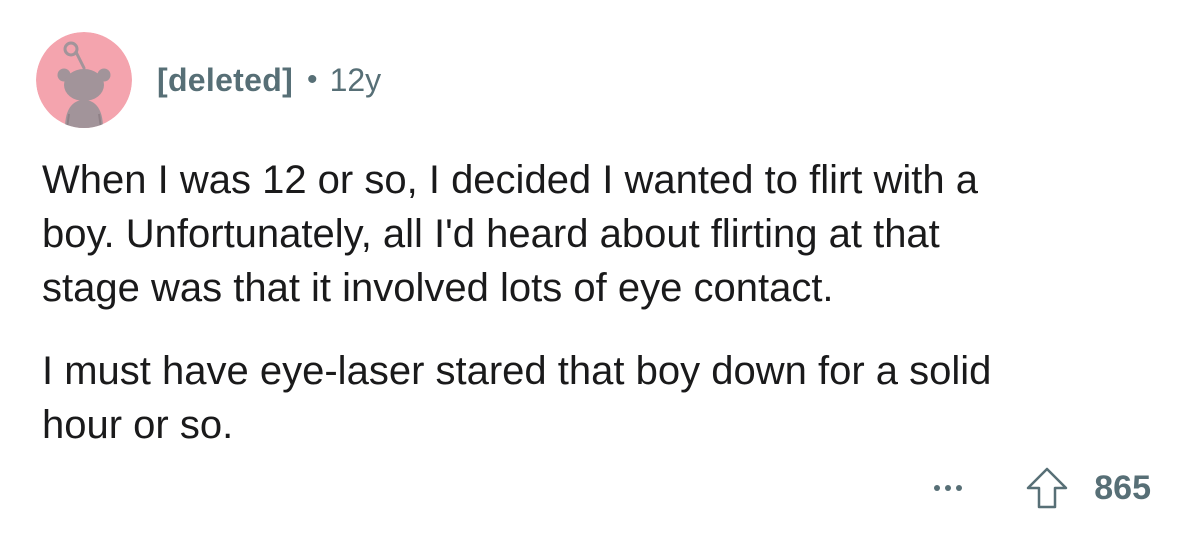  I want to click on comment-header: [deleted] • 12y, so click(208, 80).